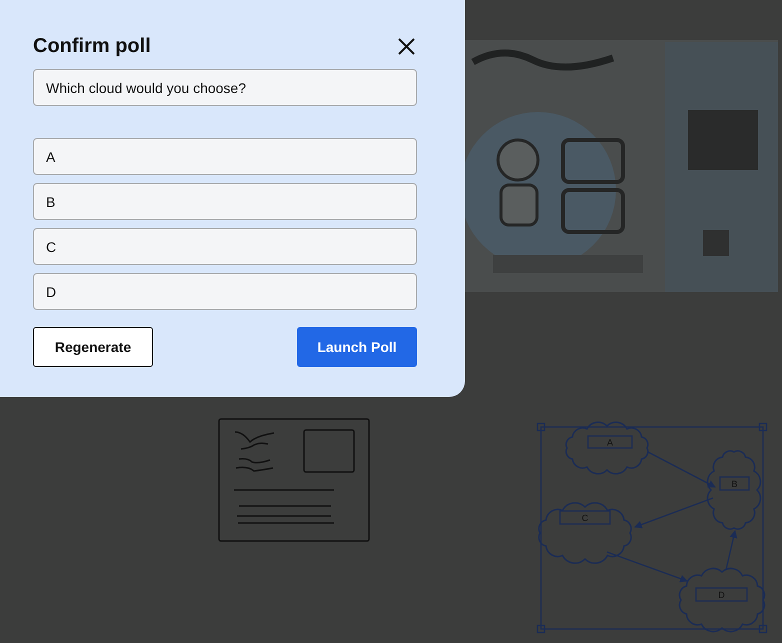 The height and width of the screenshot is (643, 782). Describe the element at coordinates (225, 291) in the screenshot. I see `option-field: D` at that location.